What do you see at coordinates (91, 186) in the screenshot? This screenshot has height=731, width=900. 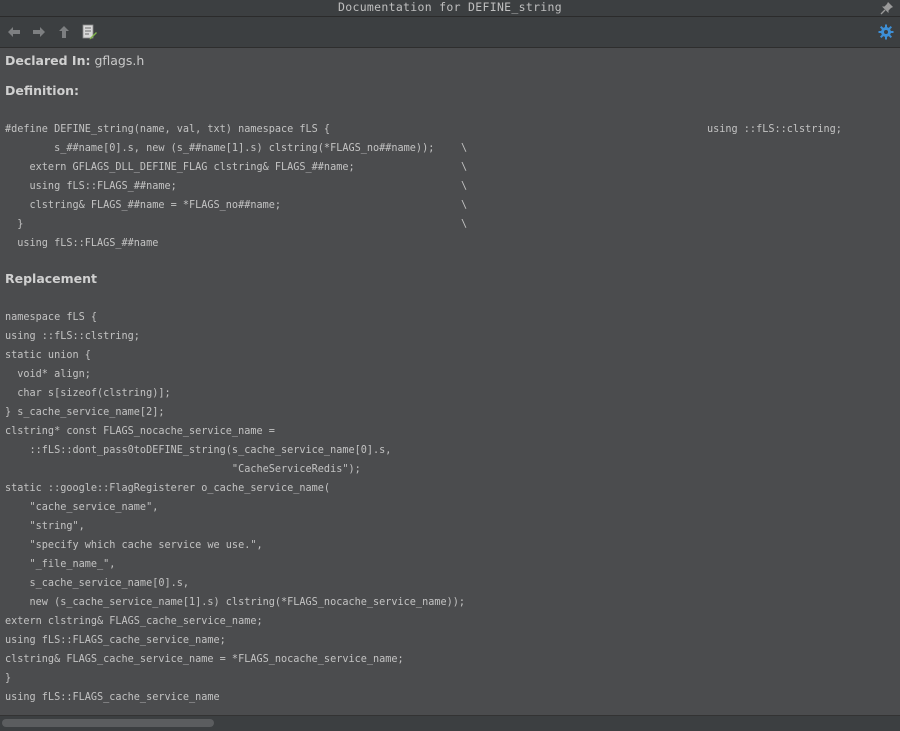 I see `definition-code-line: using fLS::FLAGS_##name;` at bounding box center [91, 186].